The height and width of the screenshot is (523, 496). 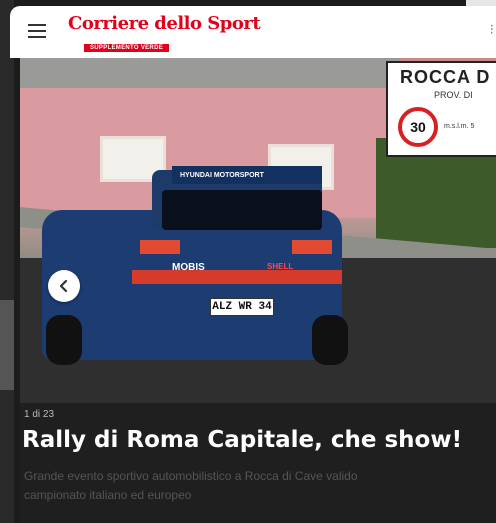 What do you see at coordinates (242, 307) in the screenshot?
I see `license-plate: ALZ WR 34` at bounding box center [242, 307].